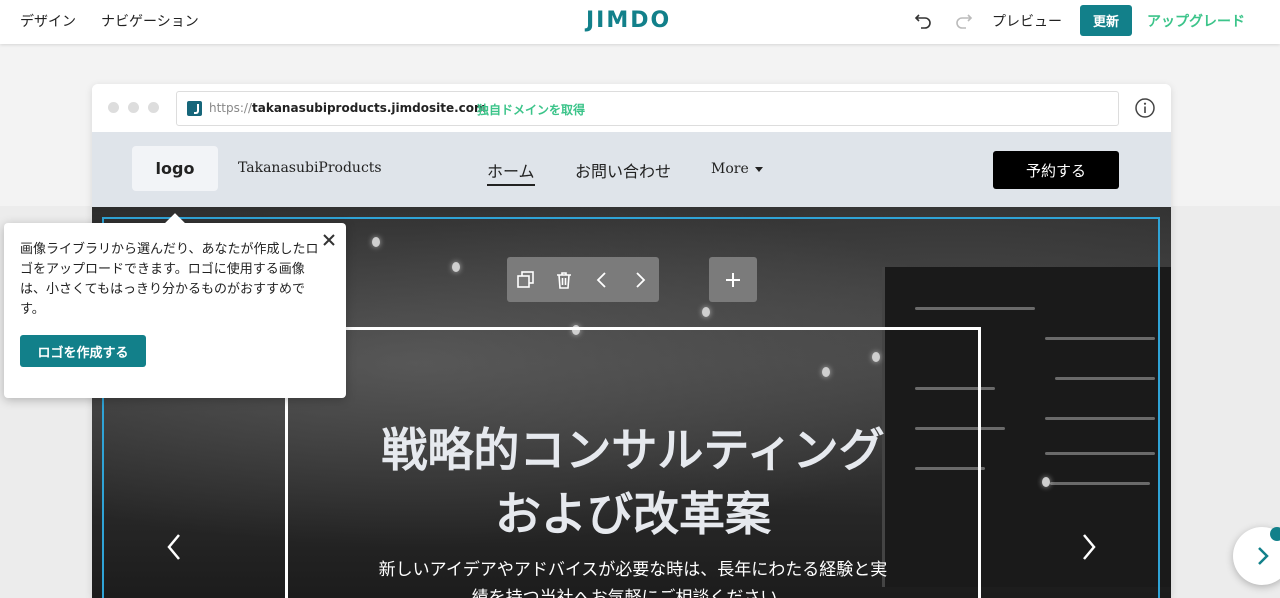 This screenshot has width=1280, height=598. What do you see at coordinates (623, 170) in the screenshot?
I see `nav-contact: お問い合わせ` at bounding box center [623, 170].